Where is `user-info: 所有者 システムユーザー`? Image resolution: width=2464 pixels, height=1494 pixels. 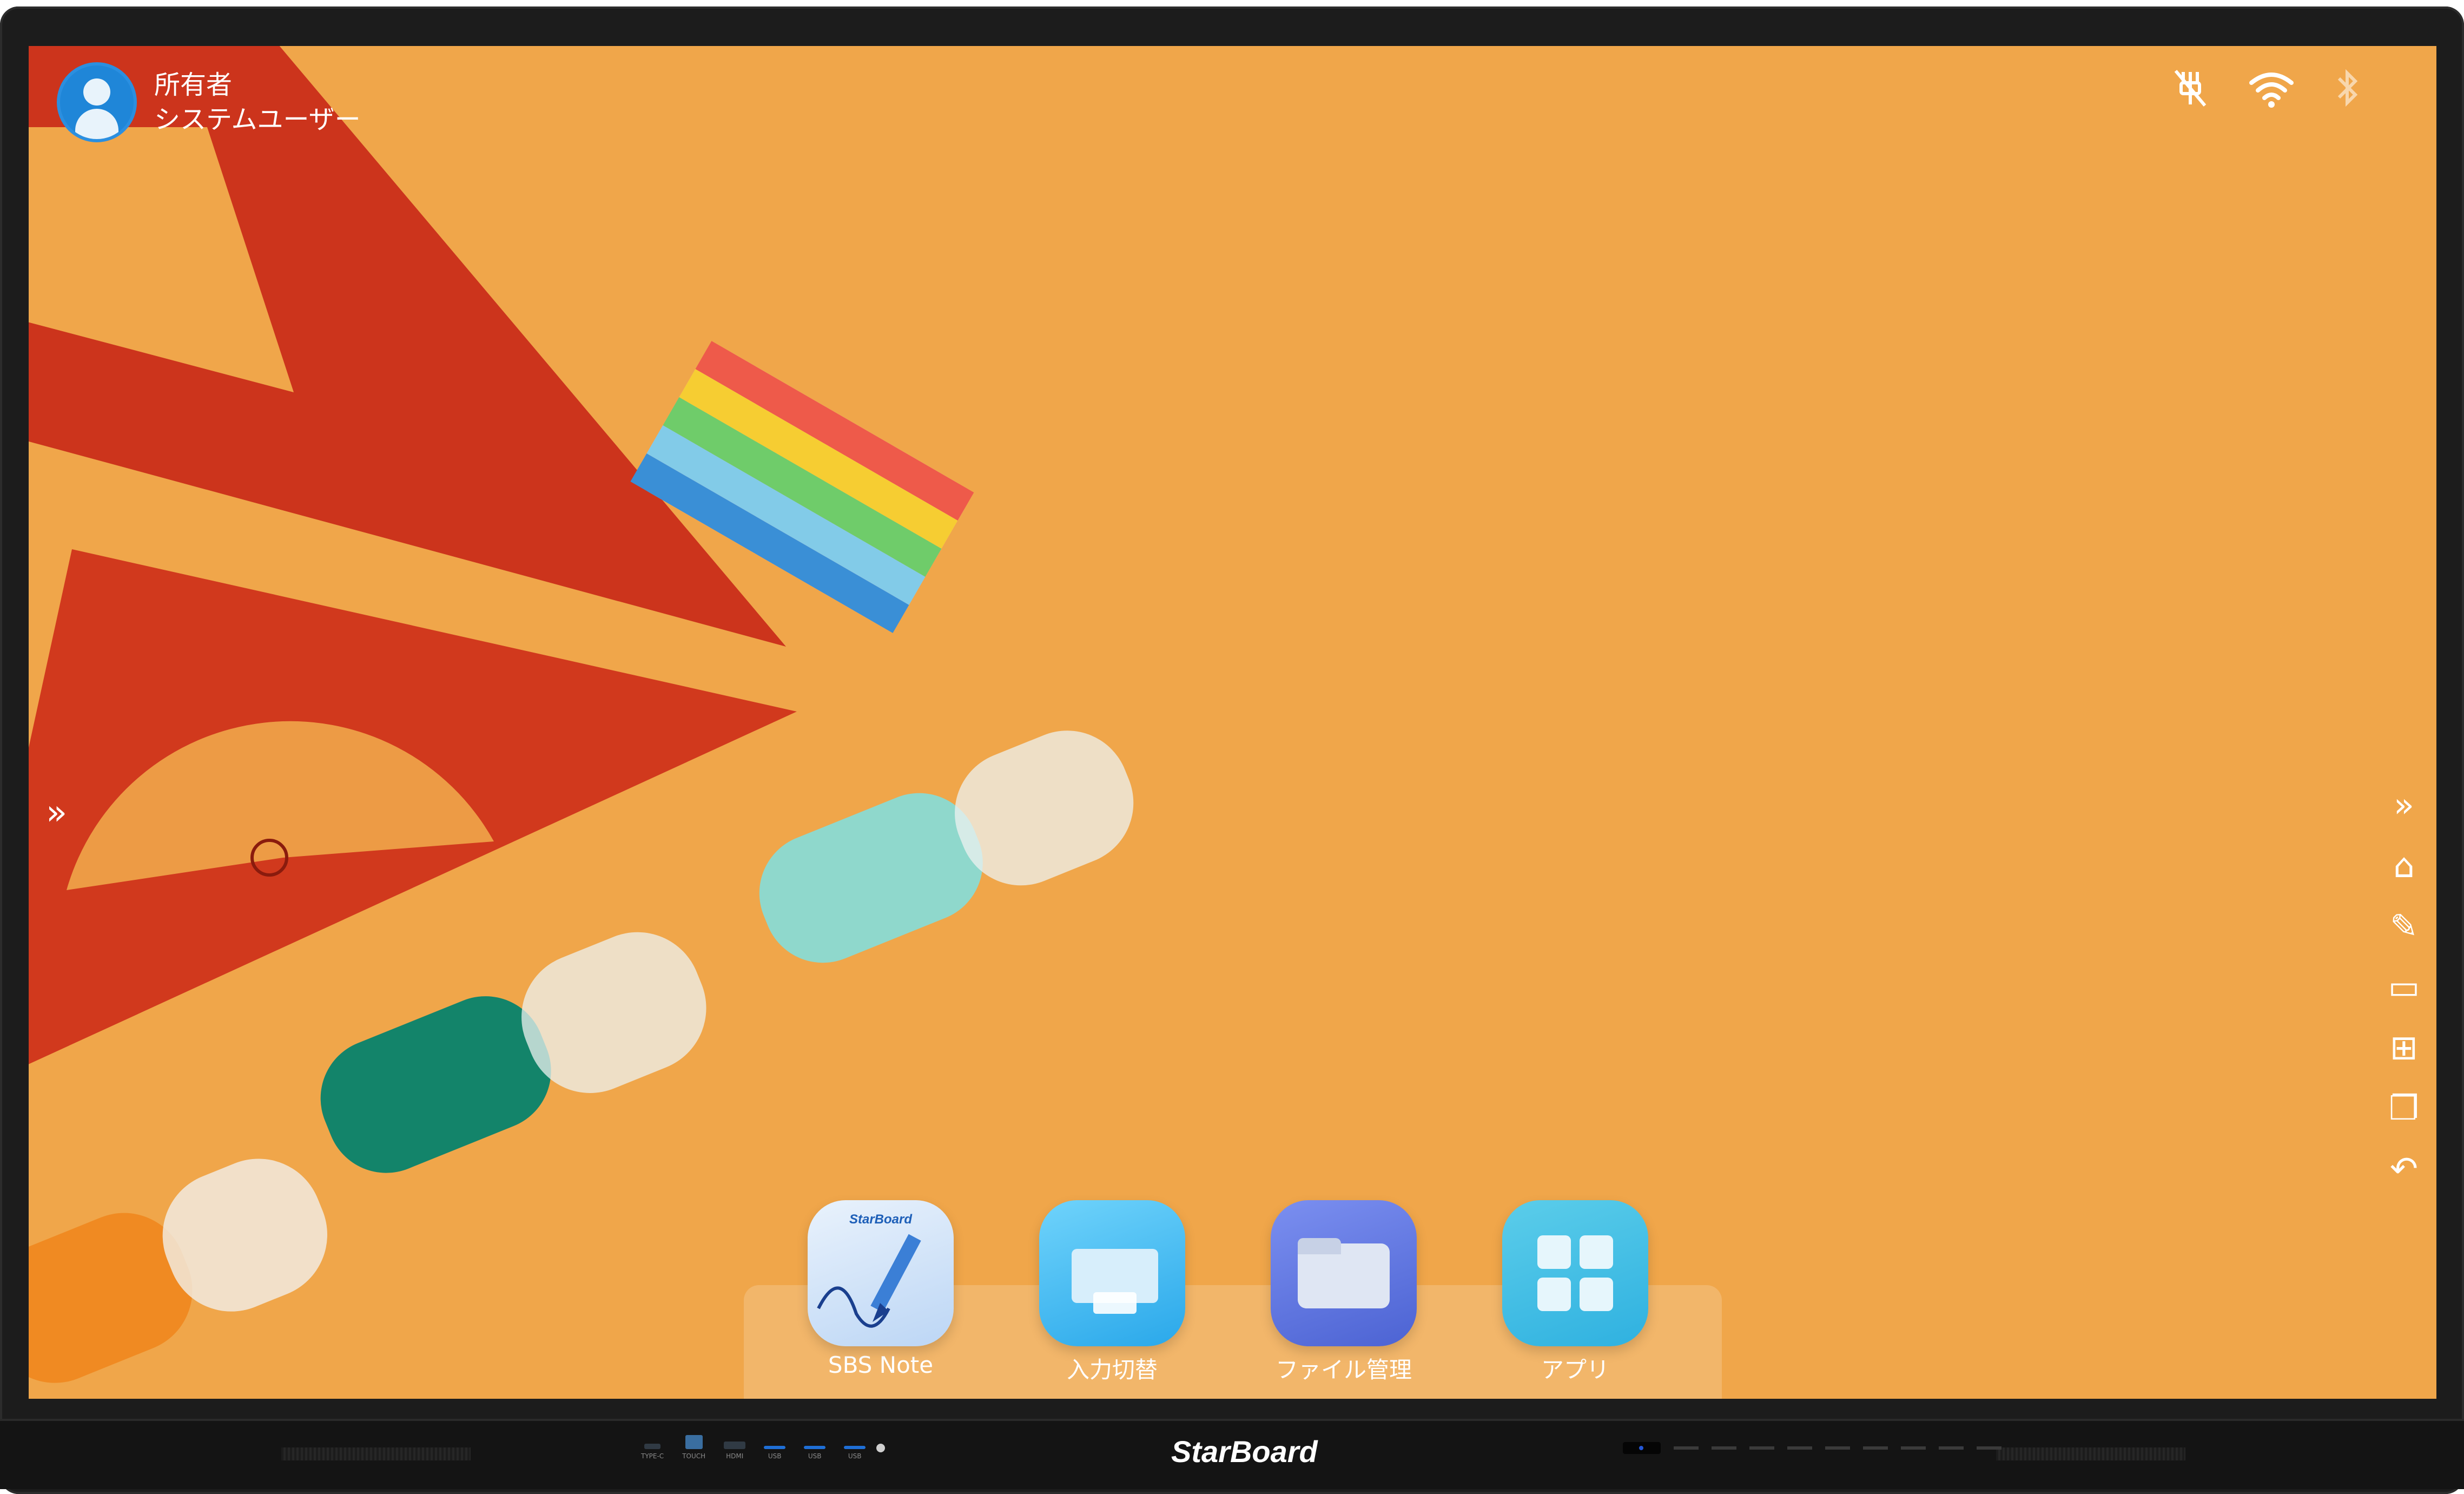 user-info: 所有者 システムユーザー is located at coordinates (209, 102).